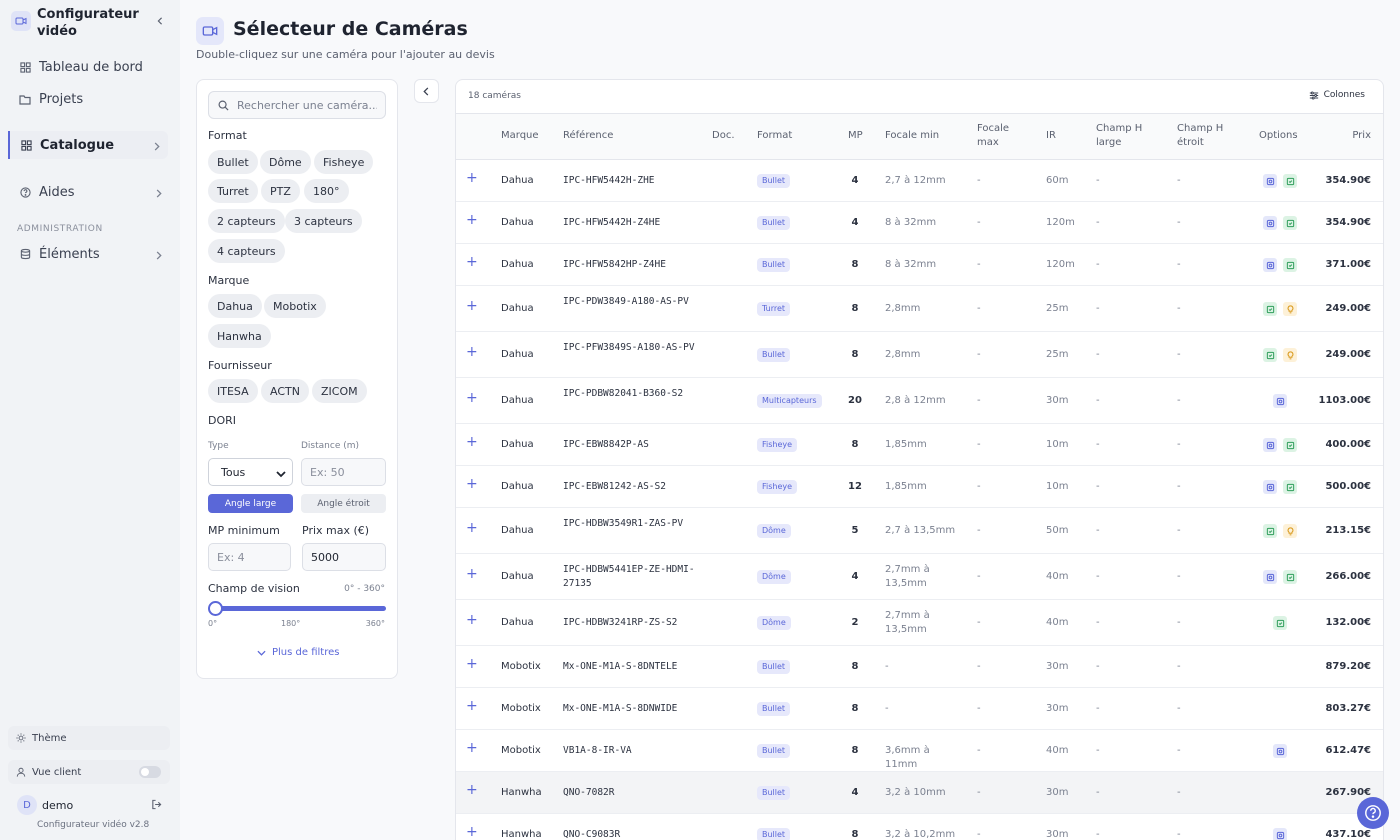  What do you see at coordinates (90, 99) in the screenshot?
I see `nav-item-projects: Projets` at bounding box center [90, 99].